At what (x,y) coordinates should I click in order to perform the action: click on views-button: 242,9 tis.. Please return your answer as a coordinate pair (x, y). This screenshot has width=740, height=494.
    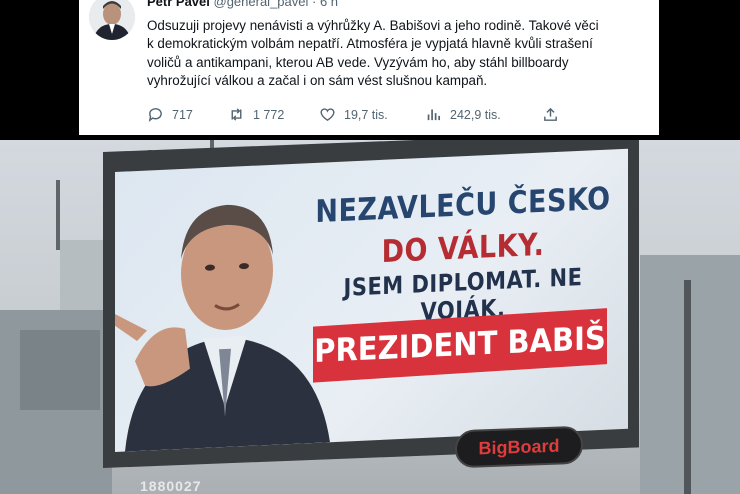
    Looking at the image, I should click on (463, 114).